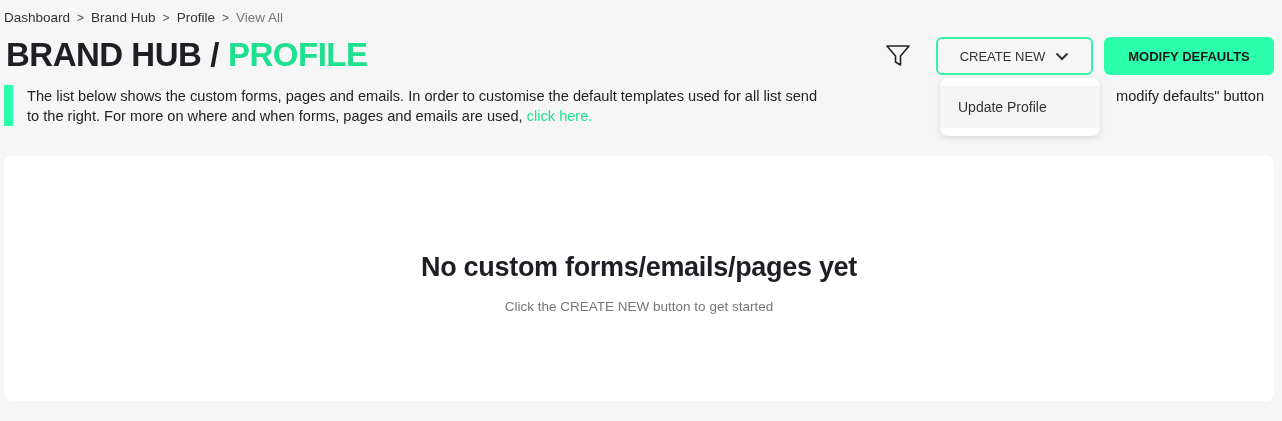 This screenshot has height=421, width=1282. I want to click on breadcrumb-link: Brand Hub, so click(123, 17).